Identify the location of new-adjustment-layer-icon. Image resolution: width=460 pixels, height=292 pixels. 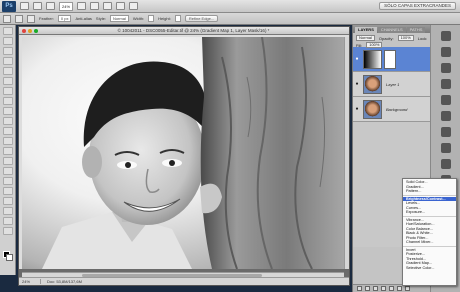
(383, 288).